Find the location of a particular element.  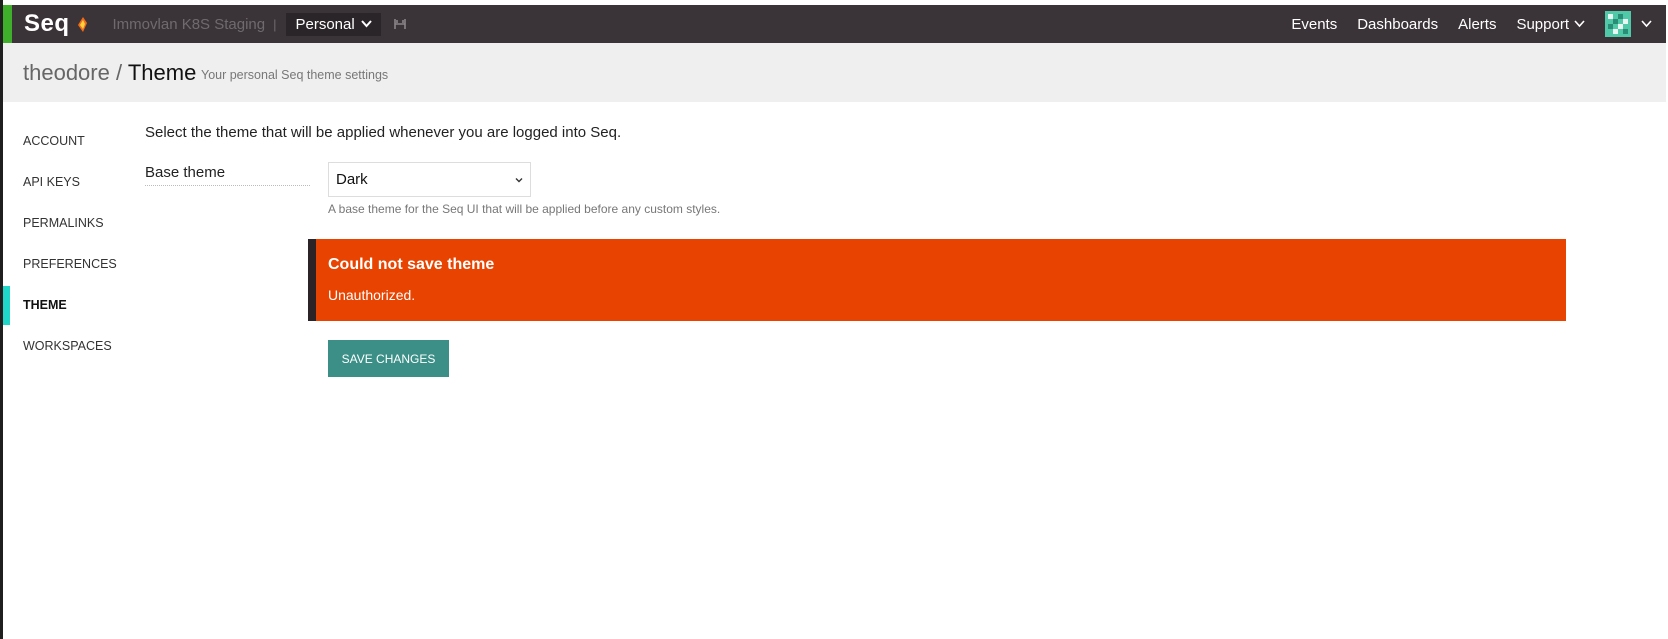

main-nav: Events Dashboards Alerts Support is located at coordinates (1478, 24).